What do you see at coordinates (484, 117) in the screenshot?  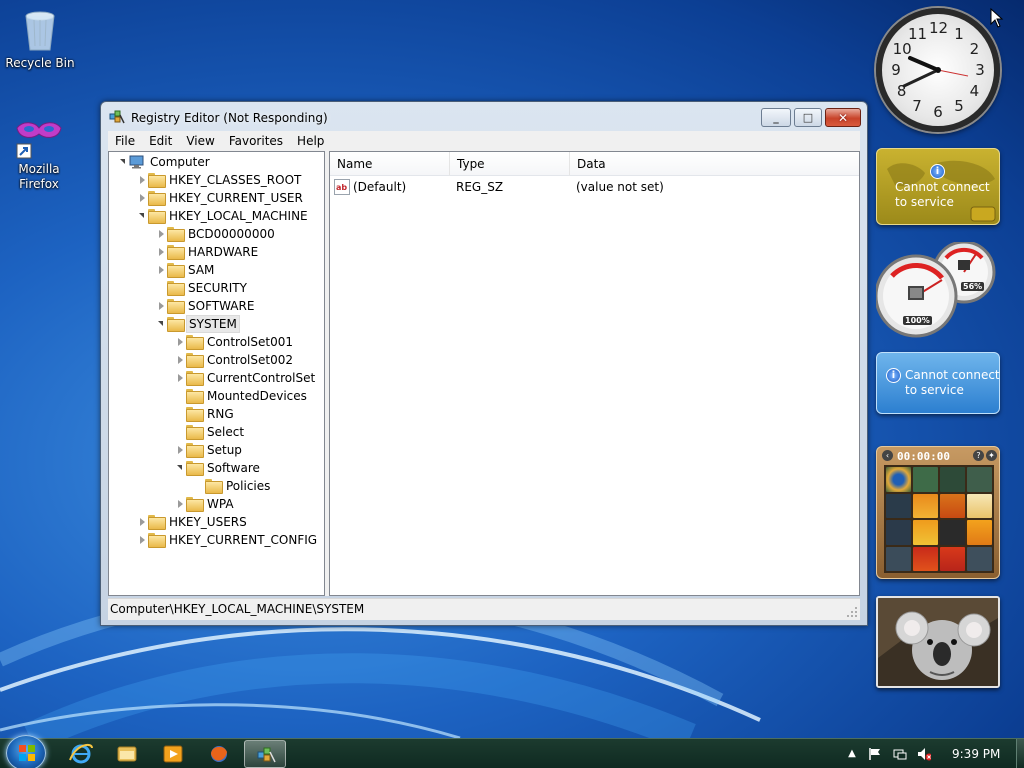 I see `title-bar: Registry Editor (Not Responding) _ □ ✕` at bounding box center [484, 117].